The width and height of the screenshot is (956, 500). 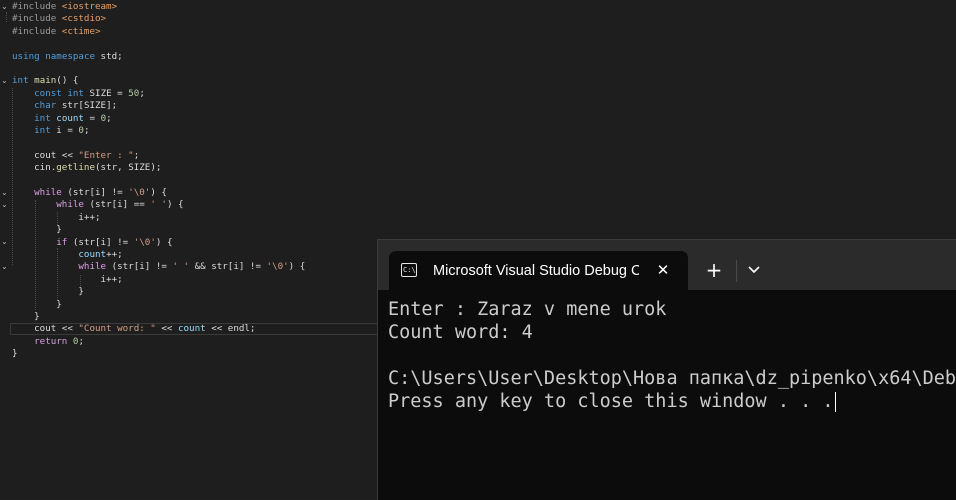 What do you see at coordinates (62, 242) in the screenshot?
I see `code-token: if` at bounding box center [62, 242].